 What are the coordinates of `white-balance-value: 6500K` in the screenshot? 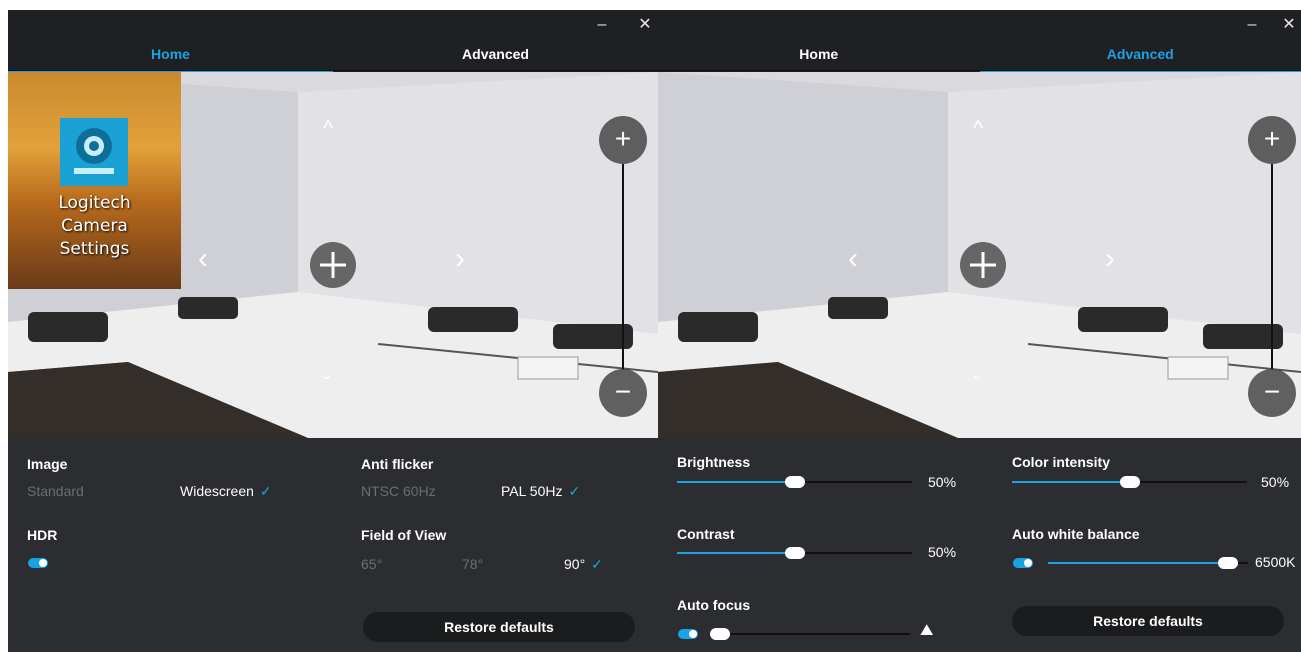 It's located at (1275, 562).